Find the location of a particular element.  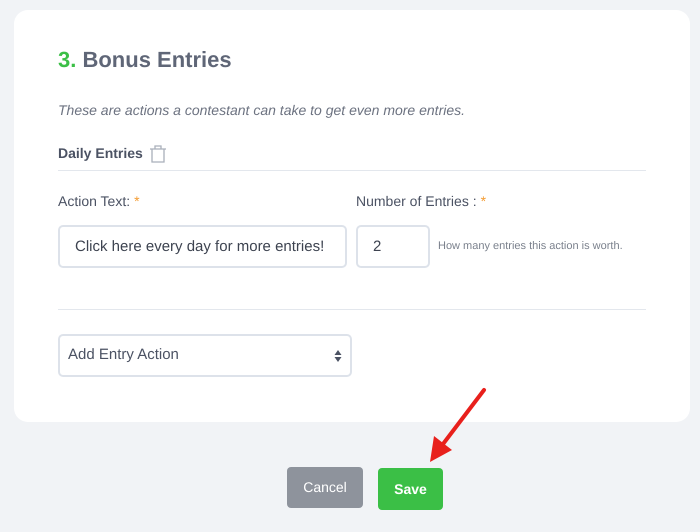

entries-hint: How many entries this action is worth. is located at coordinates (530, 246).